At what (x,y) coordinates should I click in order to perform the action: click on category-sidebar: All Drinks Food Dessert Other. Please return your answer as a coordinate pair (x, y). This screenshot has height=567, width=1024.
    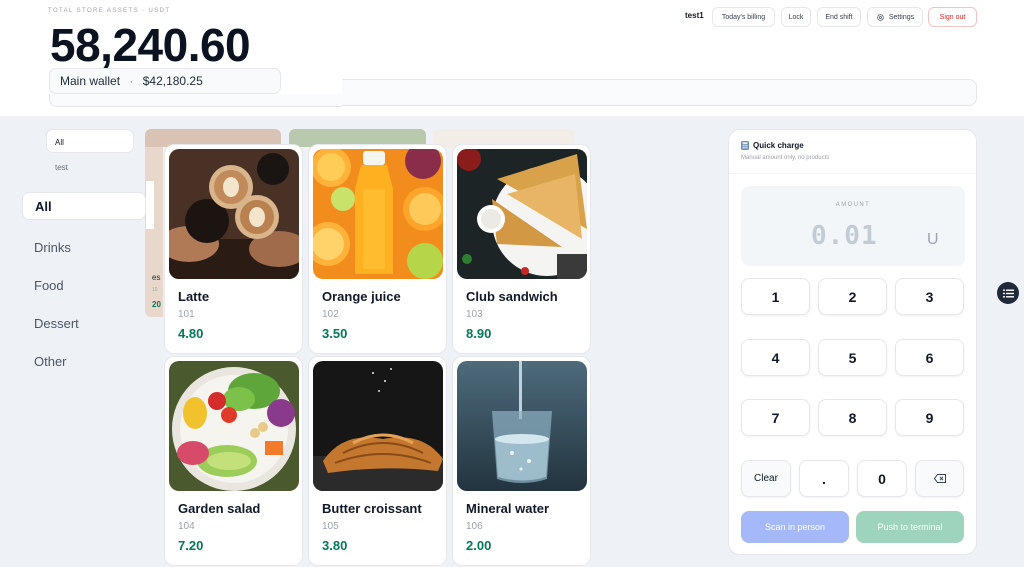
    Looking at the image, I should click on (84, 286).